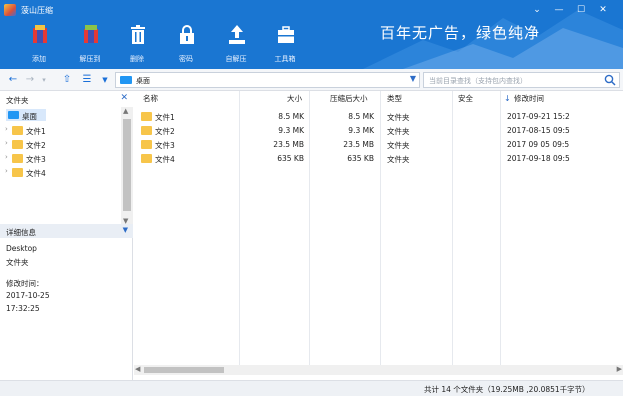  I want to click on self-extract-button: 自解压, so click(236, 45).